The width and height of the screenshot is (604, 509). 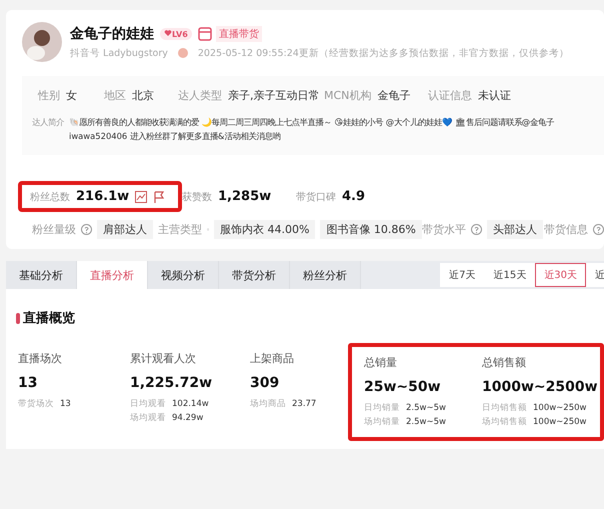 I want to click on metric-label: 总销售额, so click(x=504, y=362).